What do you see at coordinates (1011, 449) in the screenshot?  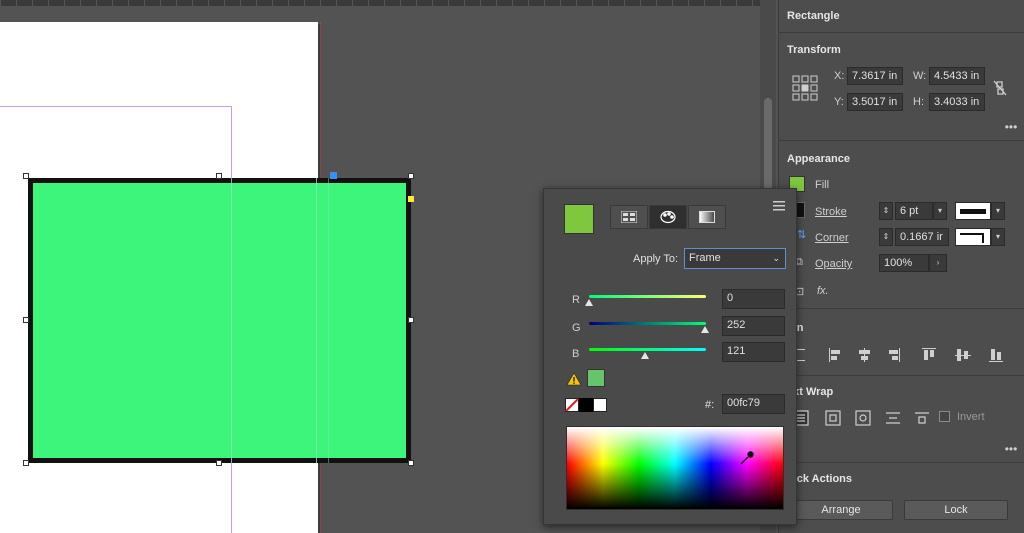 I see `text-wrap-more-button: •••` at bounding box center [1011, 449].